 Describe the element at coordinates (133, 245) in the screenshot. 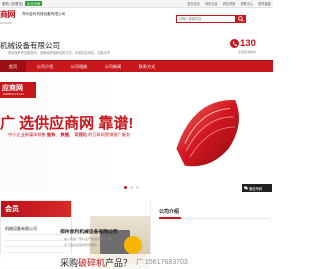

I see `machine-wheel` at that location.